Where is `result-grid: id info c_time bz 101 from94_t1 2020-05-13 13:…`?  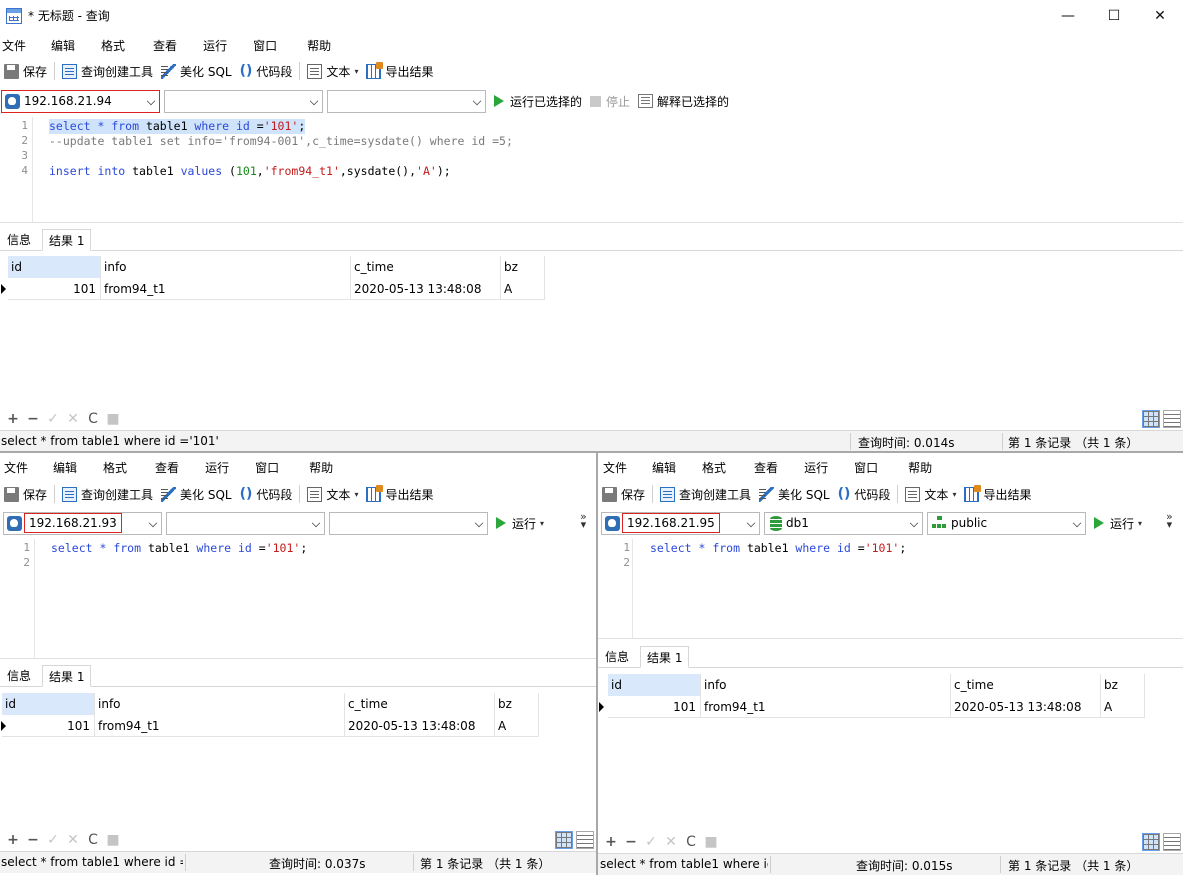 result-grid: id info c_time bz 101 from94_t1 2020-05-13 13:… is located at coordinates (280, 718).